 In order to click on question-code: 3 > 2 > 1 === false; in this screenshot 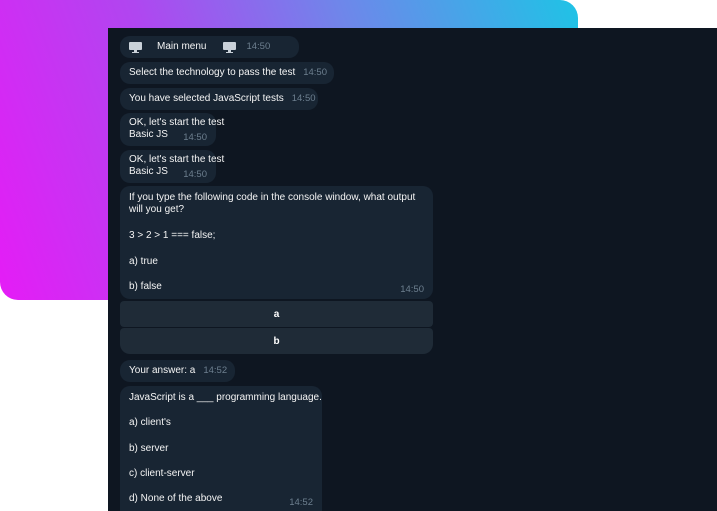, I will do `click(172, 235)`.